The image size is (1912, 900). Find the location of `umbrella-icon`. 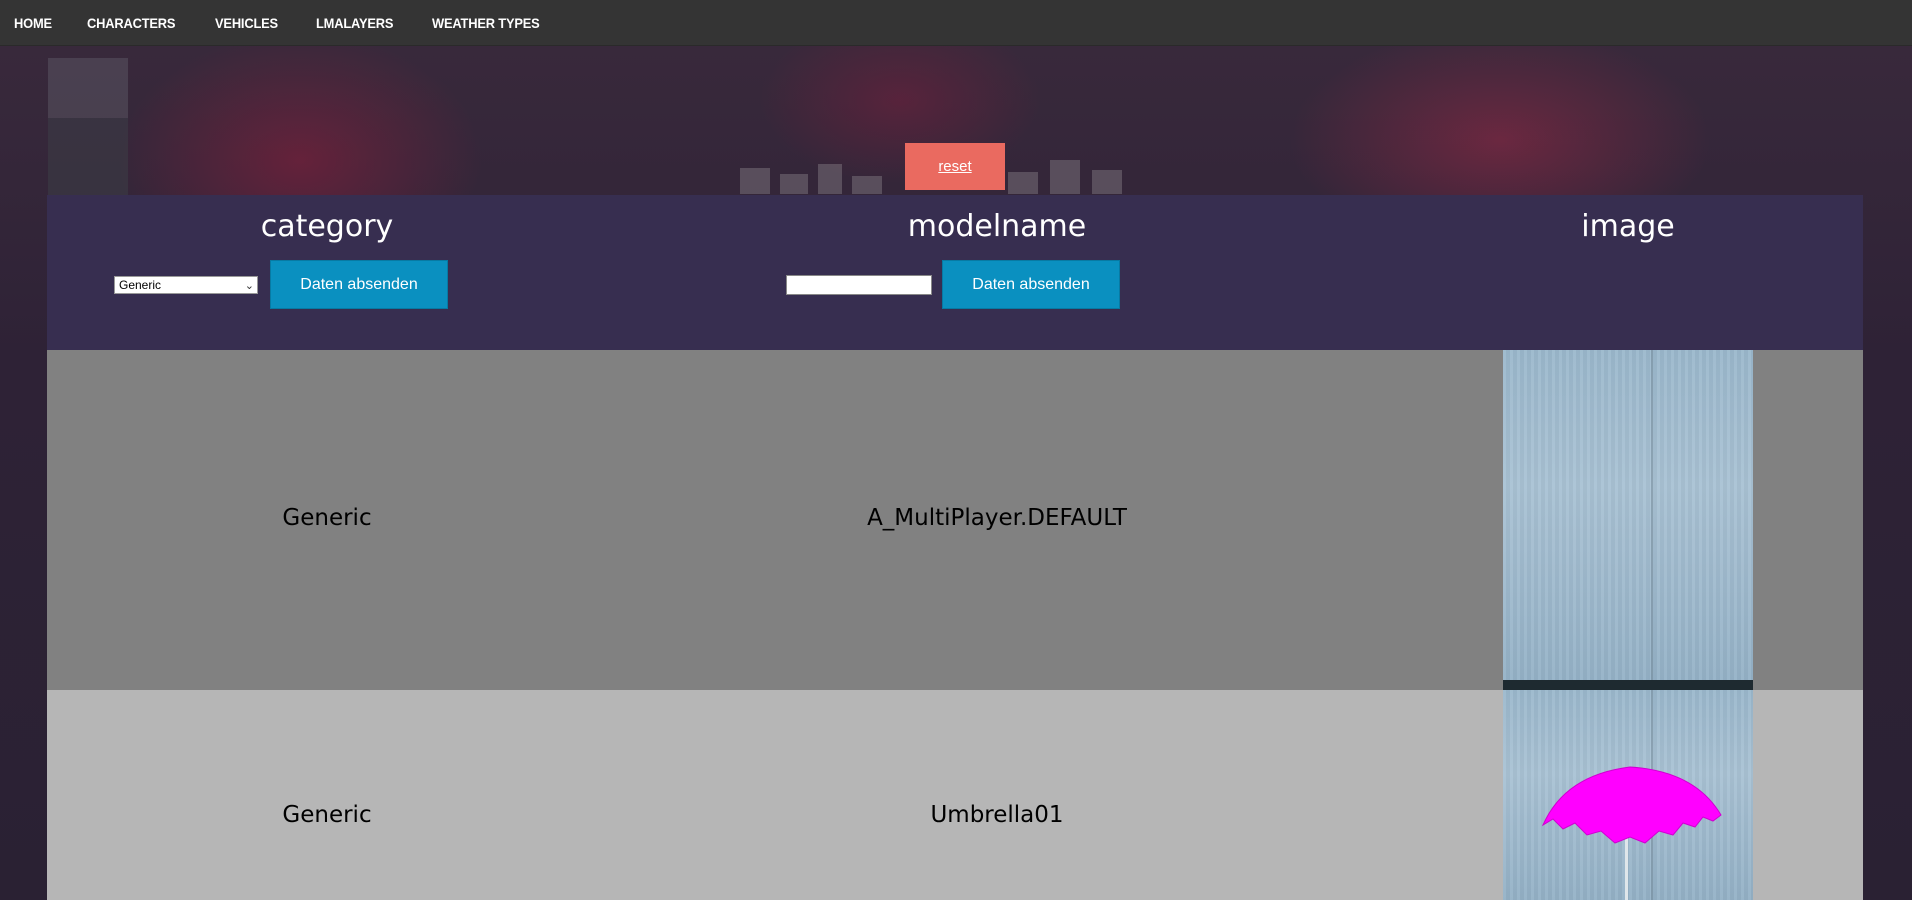

umbrella-icon is located at coordinates (1631, 805).